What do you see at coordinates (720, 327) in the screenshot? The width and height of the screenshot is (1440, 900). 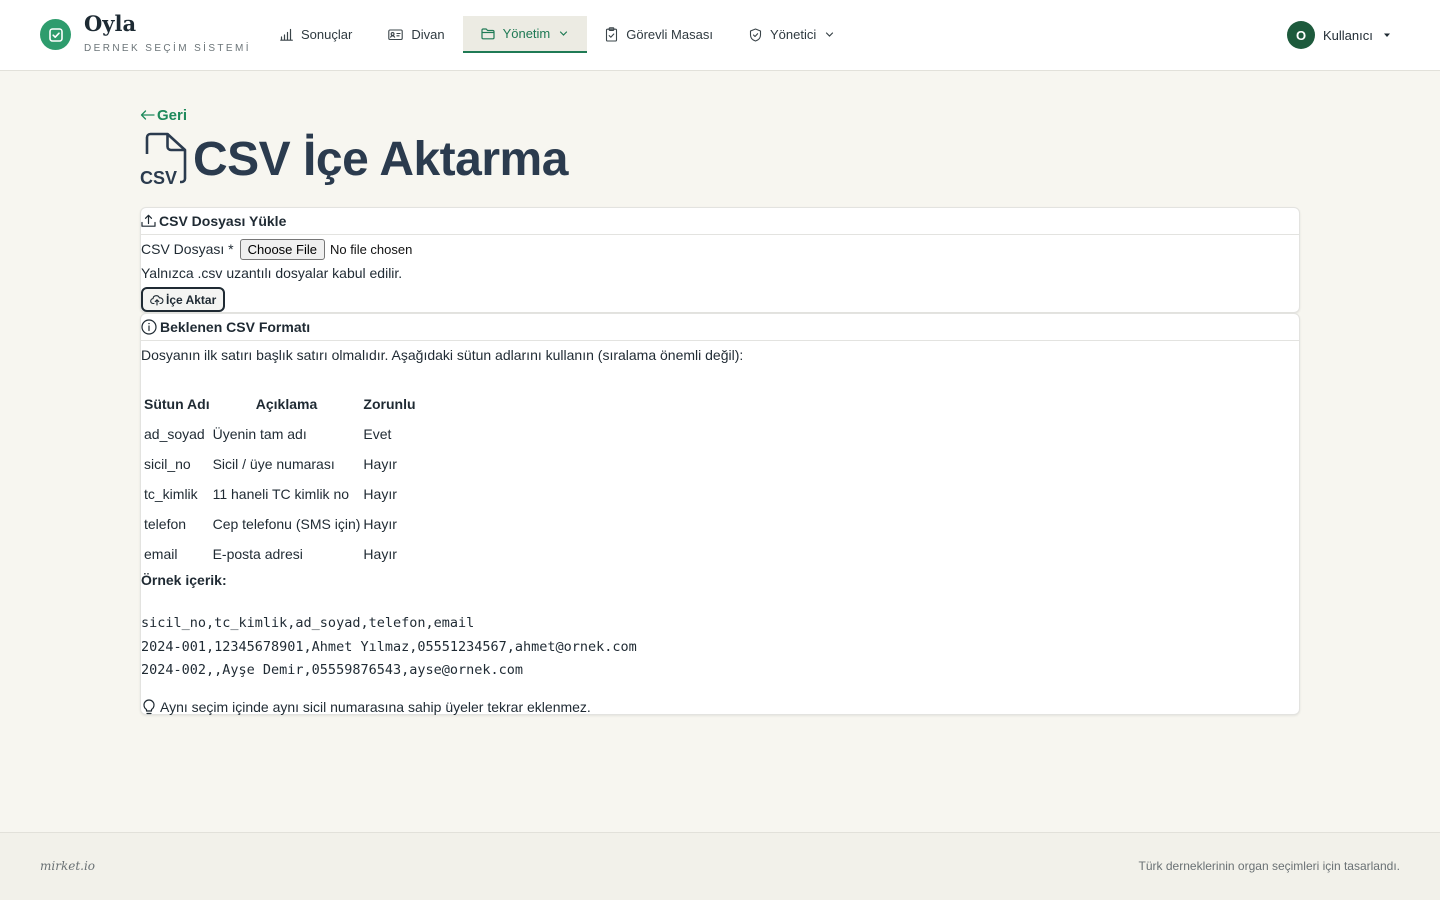 I see `format-card-header: Beklenen CSV Formatı` at bounding box center [720, 327].